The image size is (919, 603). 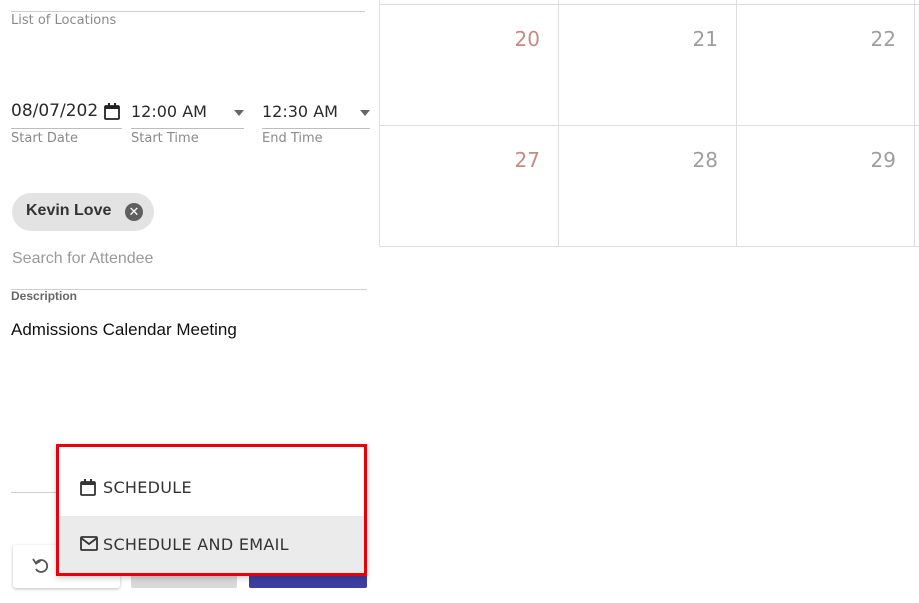 I want to click on attendee-search-input: Search for Attendee, so click(x=82, y=259).